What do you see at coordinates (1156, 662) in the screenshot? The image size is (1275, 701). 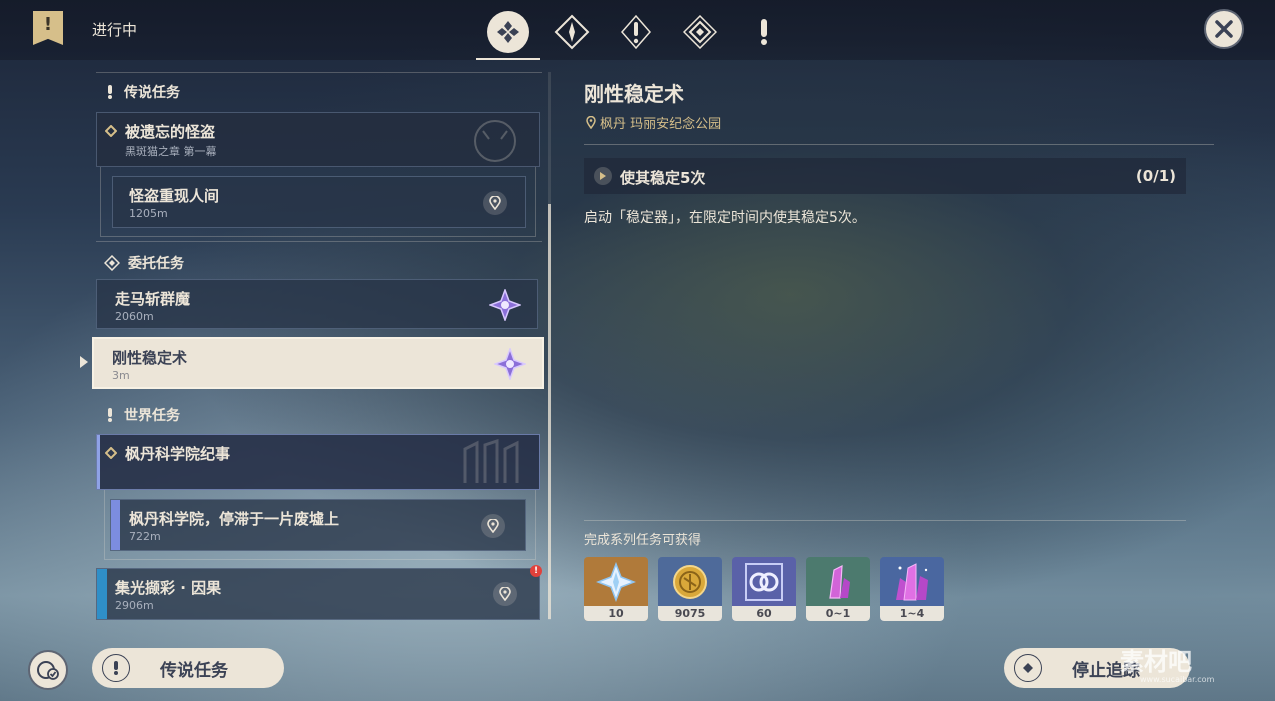 I see `watermark: 素材吧` at bounding box center [1156, 662].